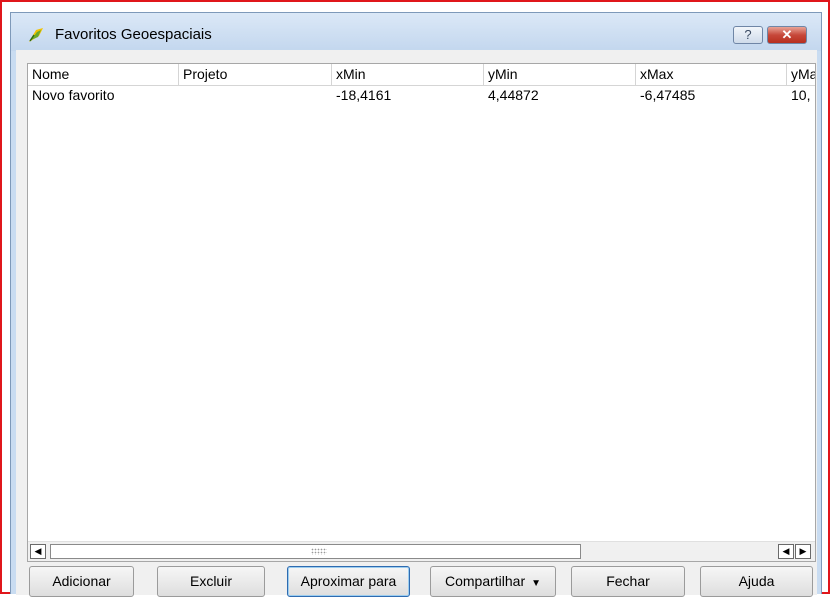 The height and width of the screenshot is (598, 830). I want to click on help-title-button: ?, so click(748, 35).